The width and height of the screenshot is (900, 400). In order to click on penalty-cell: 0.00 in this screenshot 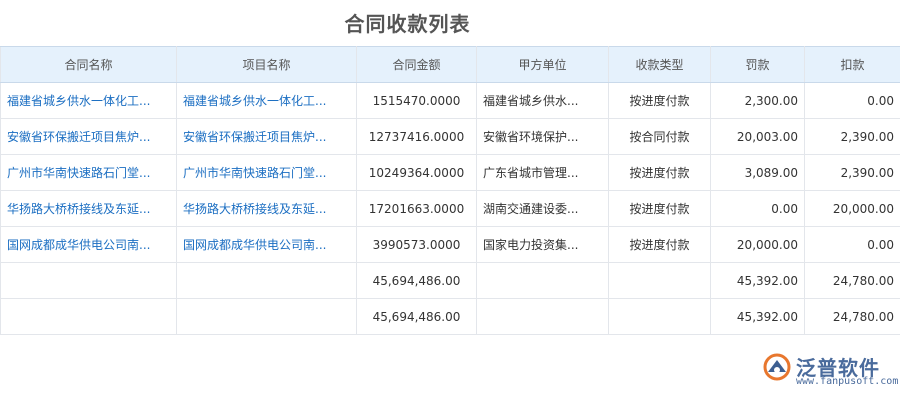, I will do `click(757, 208)`.